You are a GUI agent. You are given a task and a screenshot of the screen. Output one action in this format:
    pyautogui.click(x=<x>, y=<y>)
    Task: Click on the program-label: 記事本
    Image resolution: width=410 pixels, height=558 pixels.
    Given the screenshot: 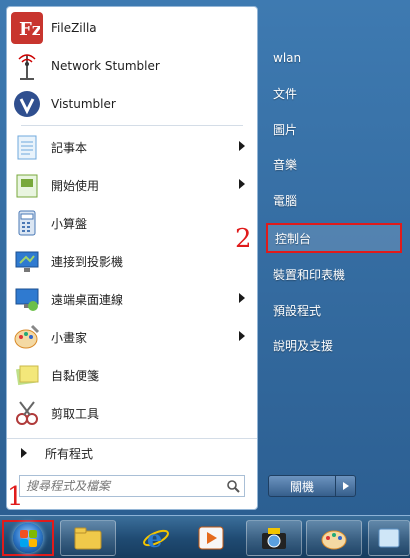 What is the action you would take?
    pyautogui.click(x=69, y=147)
    